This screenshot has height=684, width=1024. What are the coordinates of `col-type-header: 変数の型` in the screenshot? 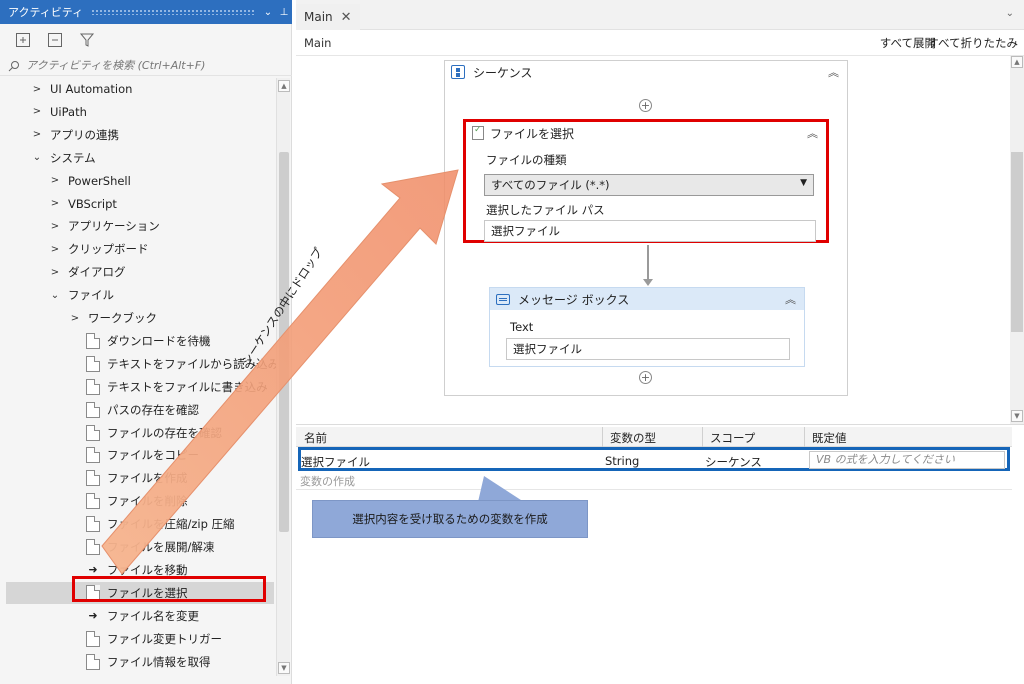 It's located at (633, 438).